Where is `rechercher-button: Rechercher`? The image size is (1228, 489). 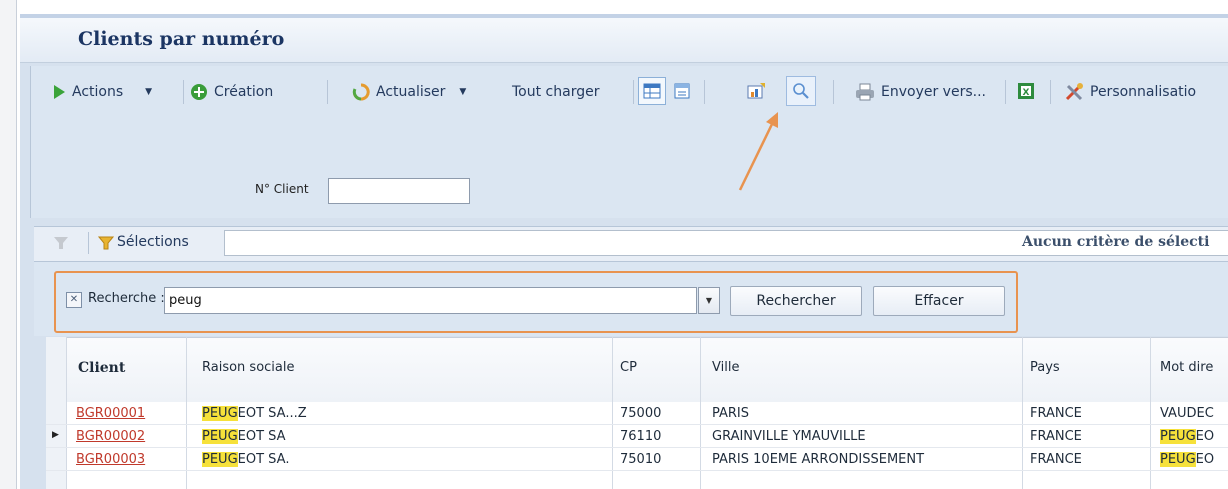 rechercher-button: Rechercher is located at coordinates (796, 301).